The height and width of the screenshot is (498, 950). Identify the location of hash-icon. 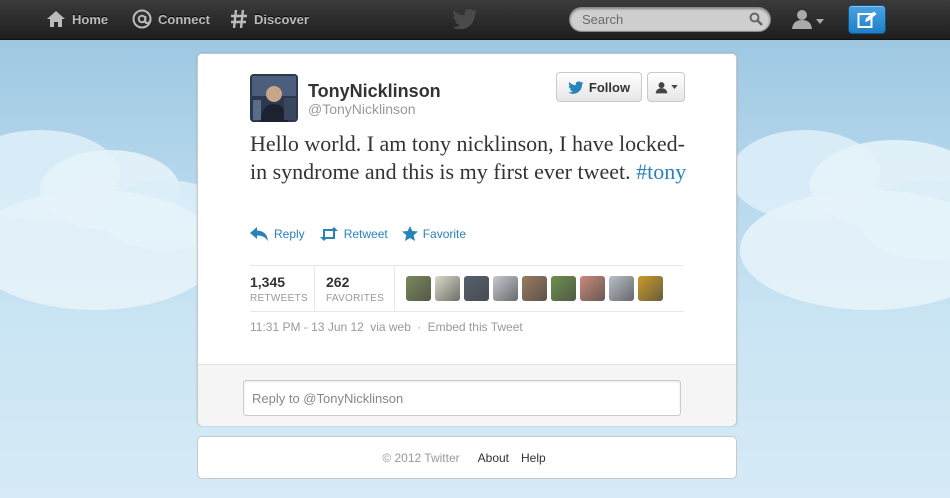
(239, 19).